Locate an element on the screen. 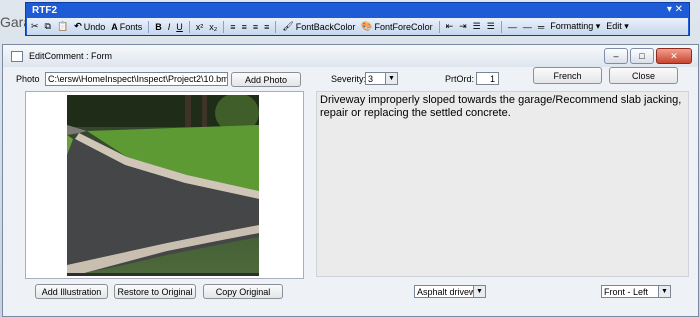 The height and width of the screenshot is (317, 700). font-fore-color-button: 🎨 FontForeColor is located at coordinates (396, 26).